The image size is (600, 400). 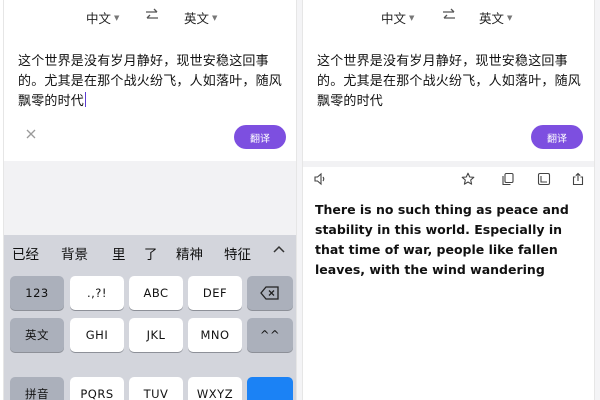 What do you see at coordinates (25, 253) in the screenshot?
I see `candidate-word: 已经` at bounding box center [25, 253].